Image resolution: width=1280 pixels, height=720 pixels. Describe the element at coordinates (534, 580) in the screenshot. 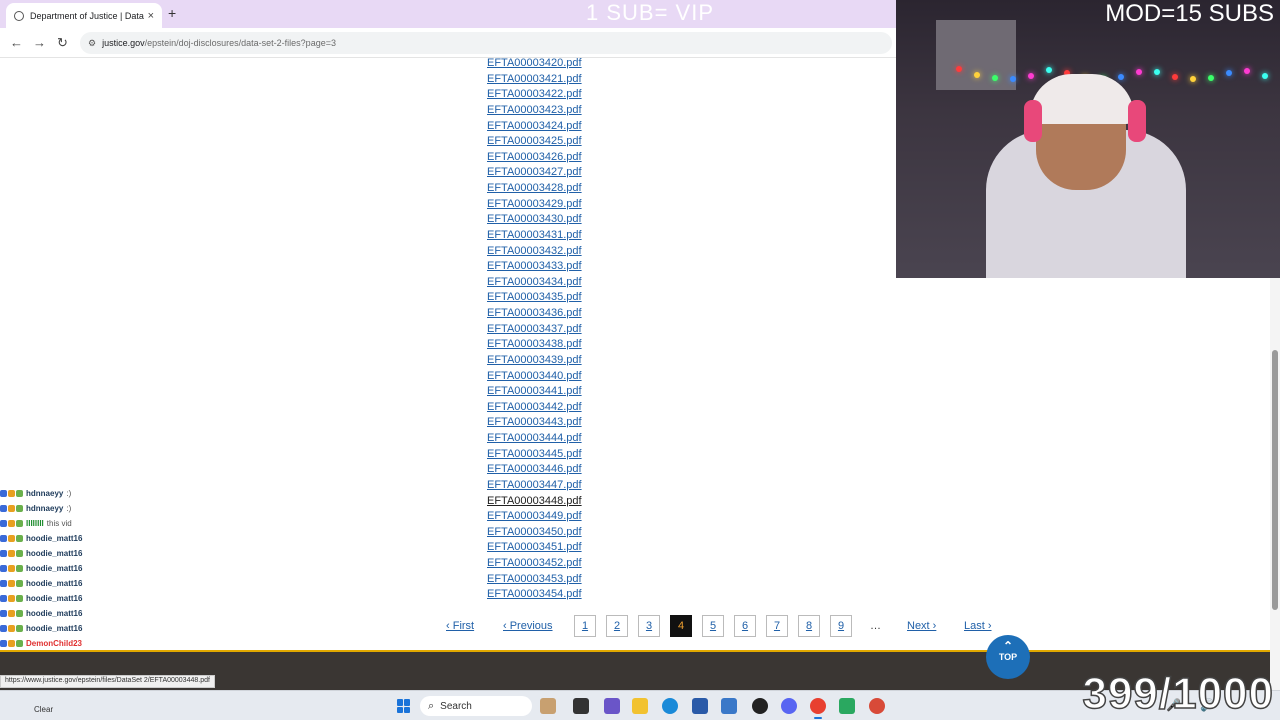

I see `file-link: EFTA00003453.pdf` at that location.